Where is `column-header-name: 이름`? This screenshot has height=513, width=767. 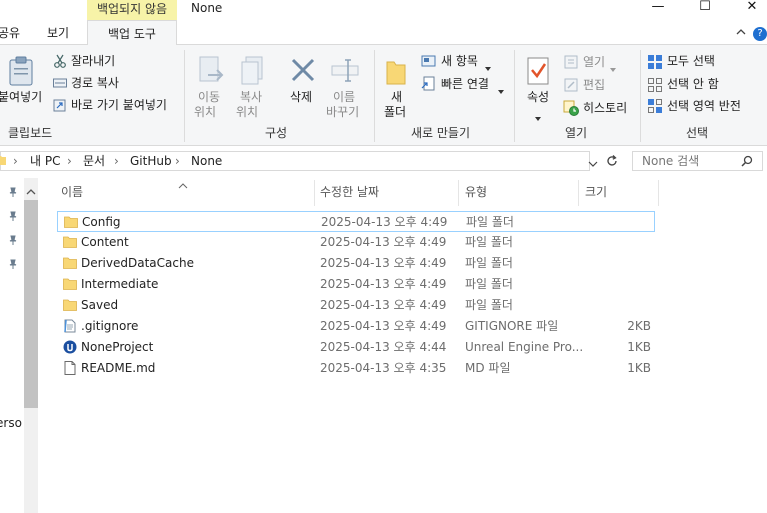 column-header-name: 이름 is located at coordinates (72, 192).